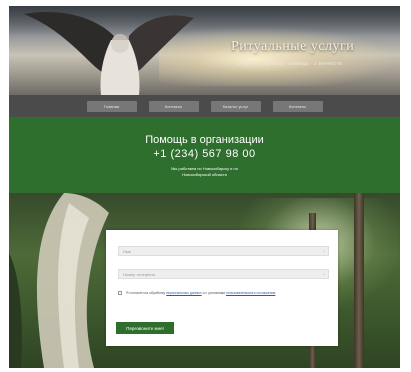  Describe the element at coordinates (214, 293) in the screenshot. I see `consent-middle: и с условиями` at that location.